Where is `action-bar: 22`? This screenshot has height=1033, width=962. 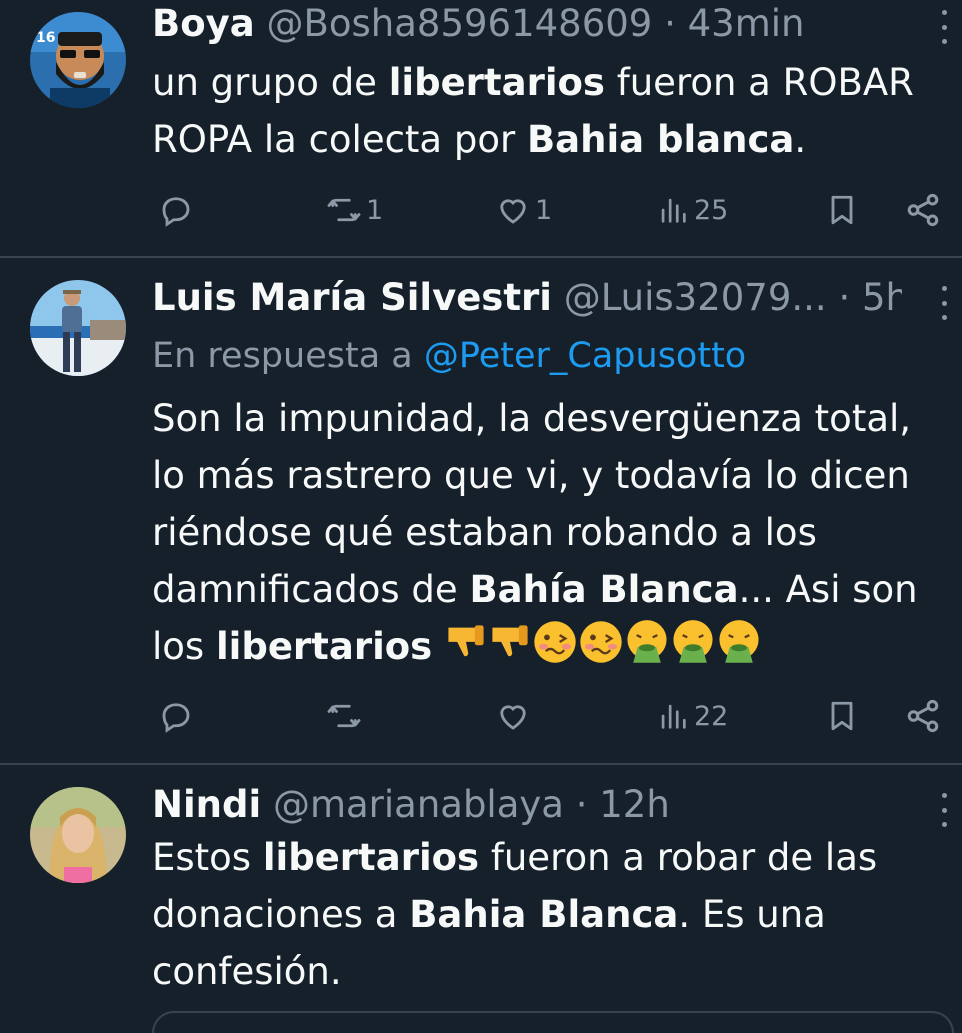 action-bar: 22 is located at coordinates (481, 716).